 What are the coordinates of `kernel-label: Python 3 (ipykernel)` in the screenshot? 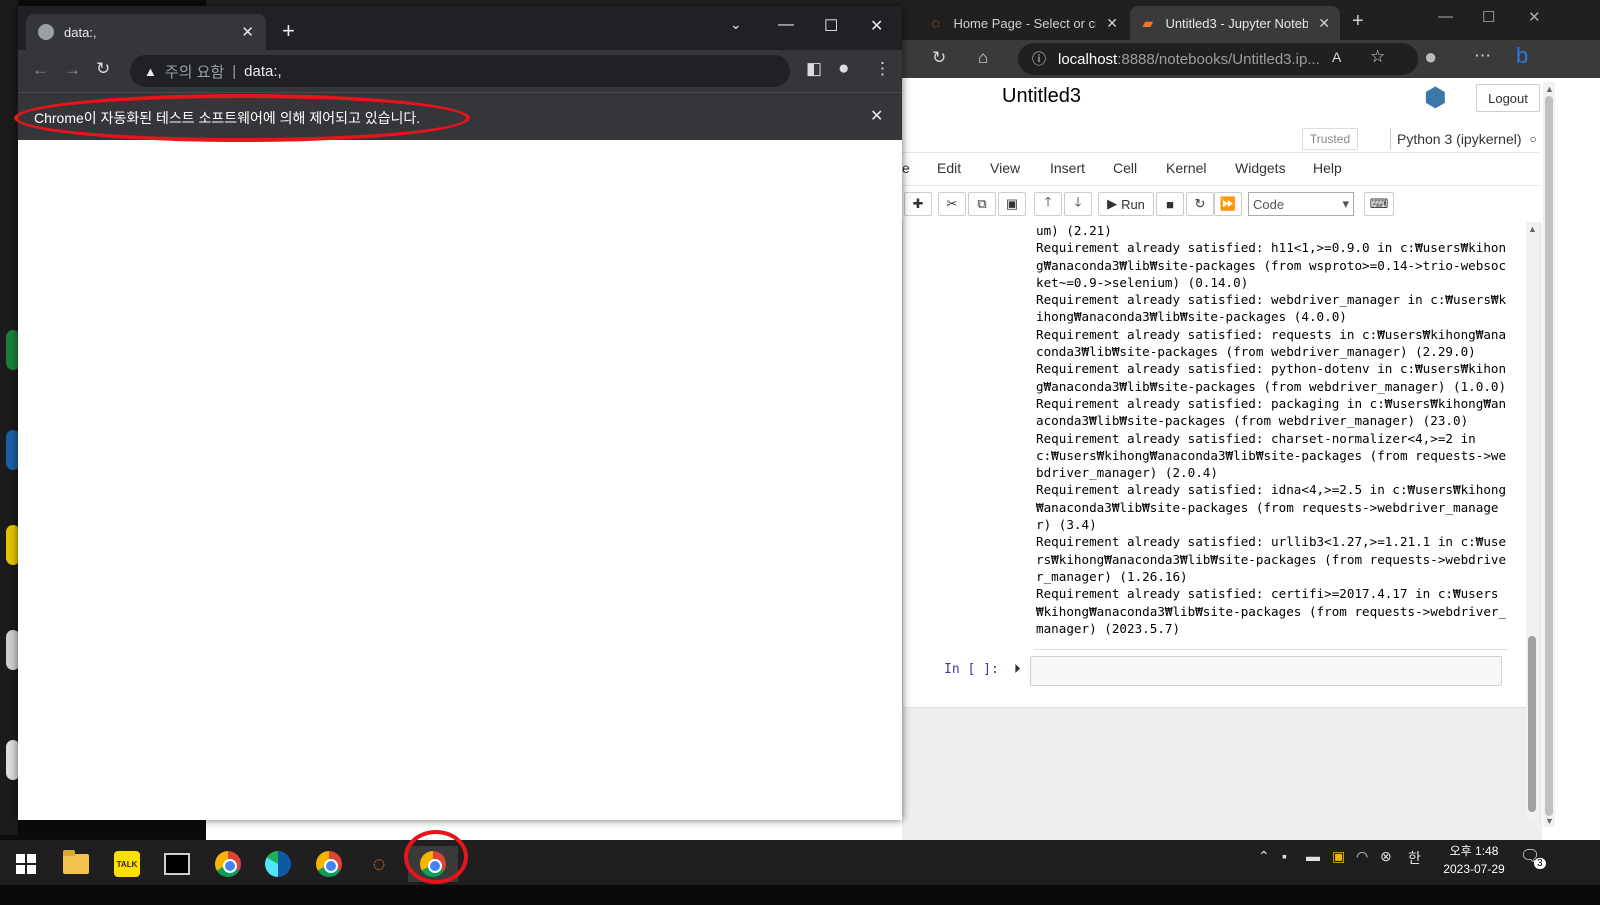 It's located at (1459, 139).